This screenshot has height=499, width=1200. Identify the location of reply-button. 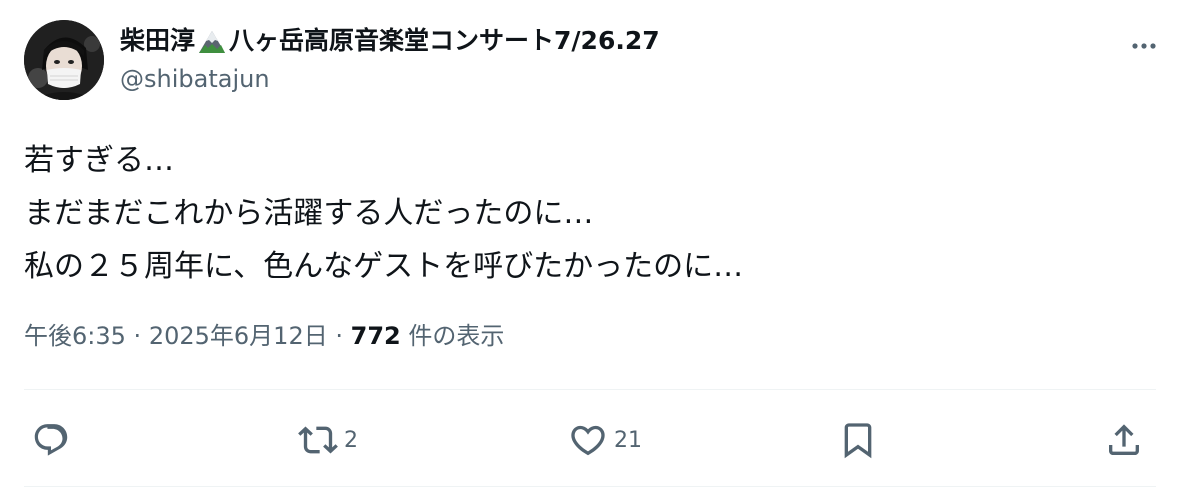
(54, 440).